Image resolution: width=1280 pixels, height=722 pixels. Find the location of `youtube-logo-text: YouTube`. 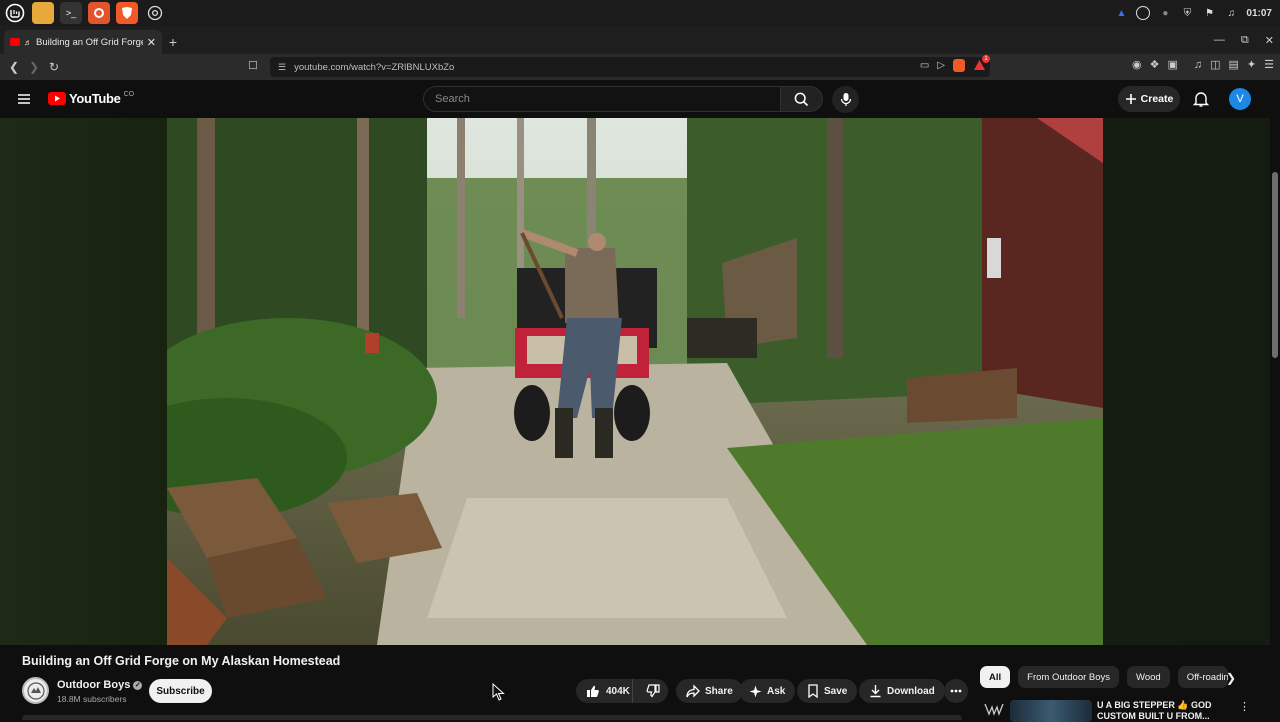

youtube-logo-text: YouTube is located at coordinates (95, 98).